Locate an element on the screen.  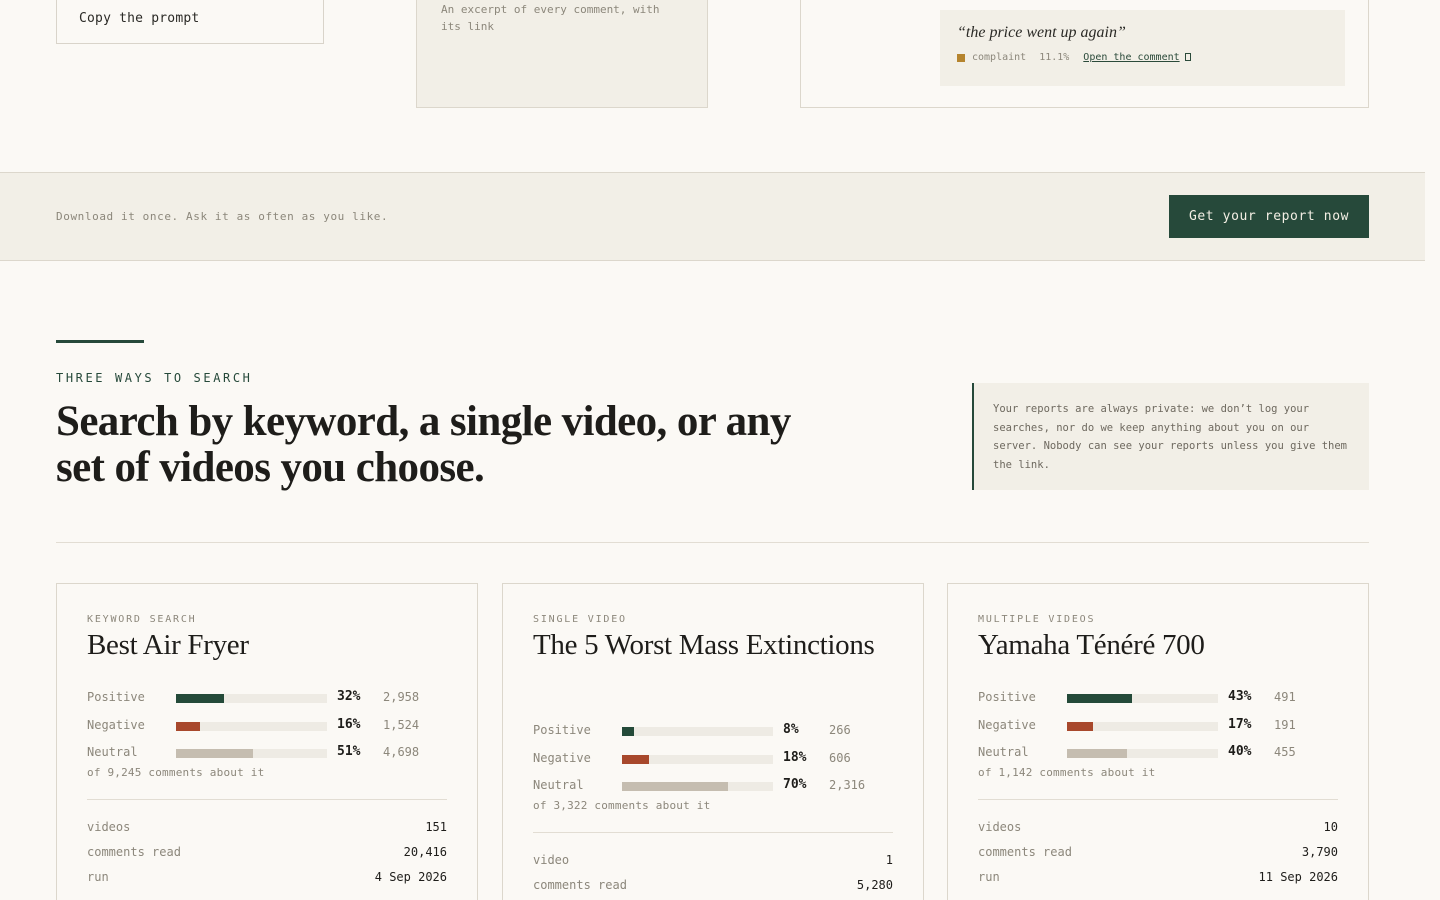
stat-row: run 4 Sep 2026 is located at coordinates (267, 882).